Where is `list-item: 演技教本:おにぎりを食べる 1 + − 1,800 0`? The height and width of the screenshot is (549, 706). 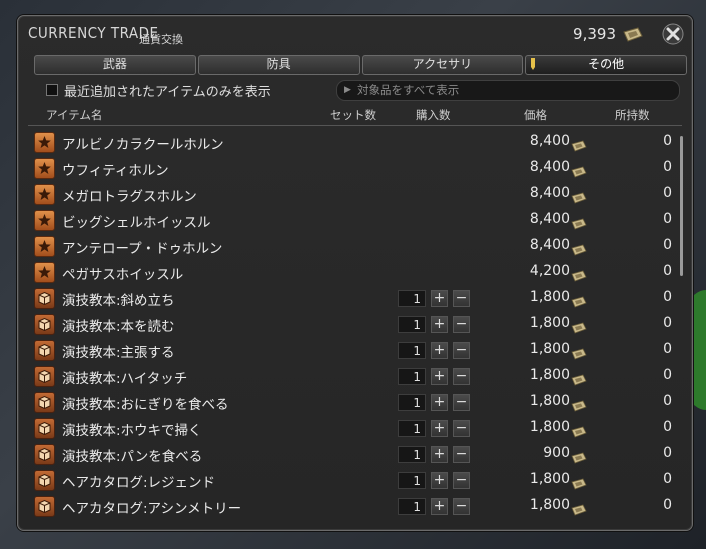
list-item: 演技教本:おにぎりを食べる 1 + − 1,800 0 is located at coordinates (351, 402).